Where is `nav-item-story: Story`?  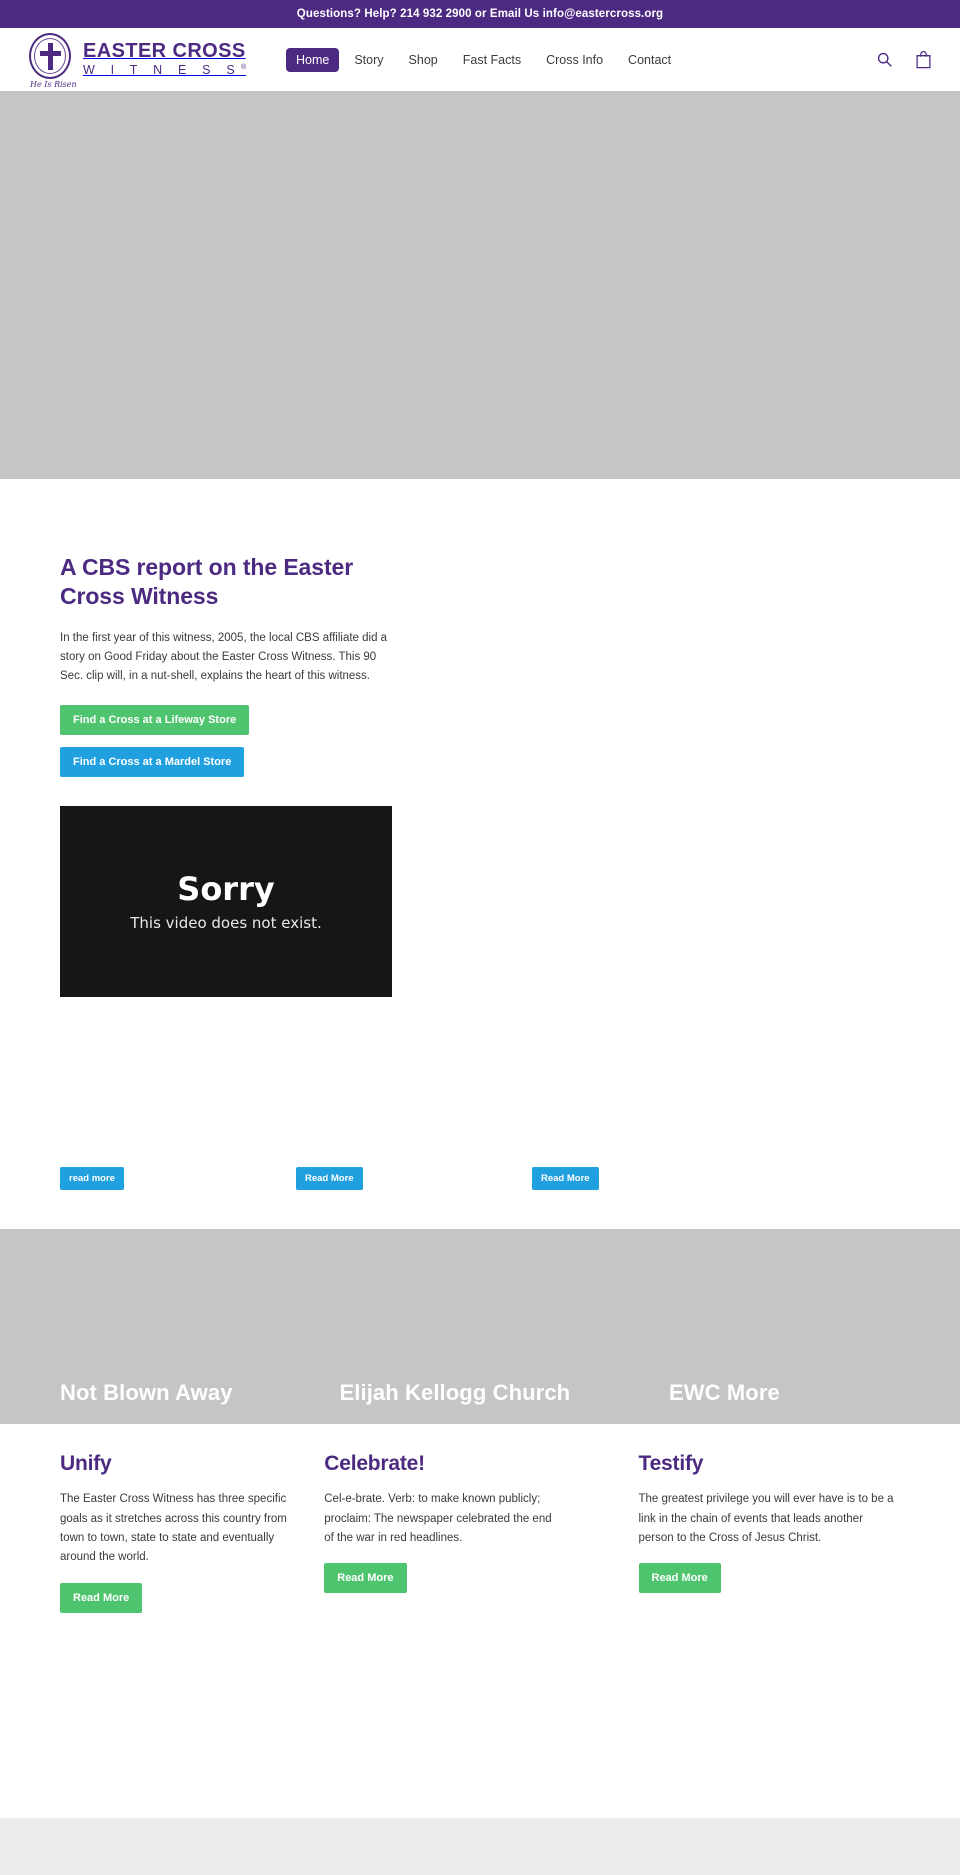
nav-item-story: Story is located at coordinates (368, 60).